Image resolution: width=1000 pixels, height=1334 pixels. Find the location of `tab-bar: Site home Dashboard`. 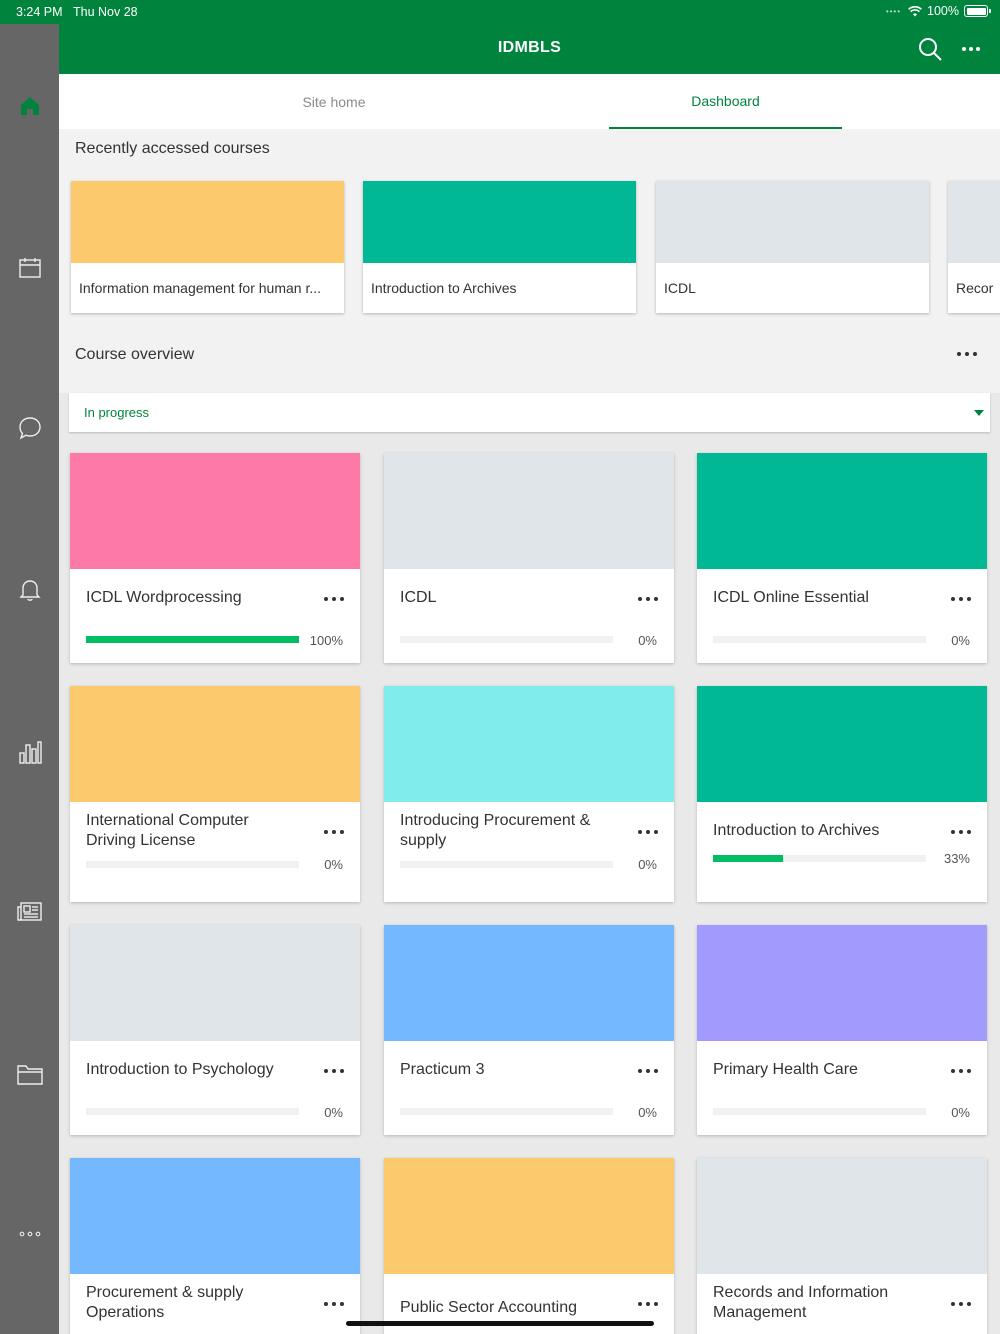

tab-bar: Site home Dashboard is located at coordinates (529, 101).